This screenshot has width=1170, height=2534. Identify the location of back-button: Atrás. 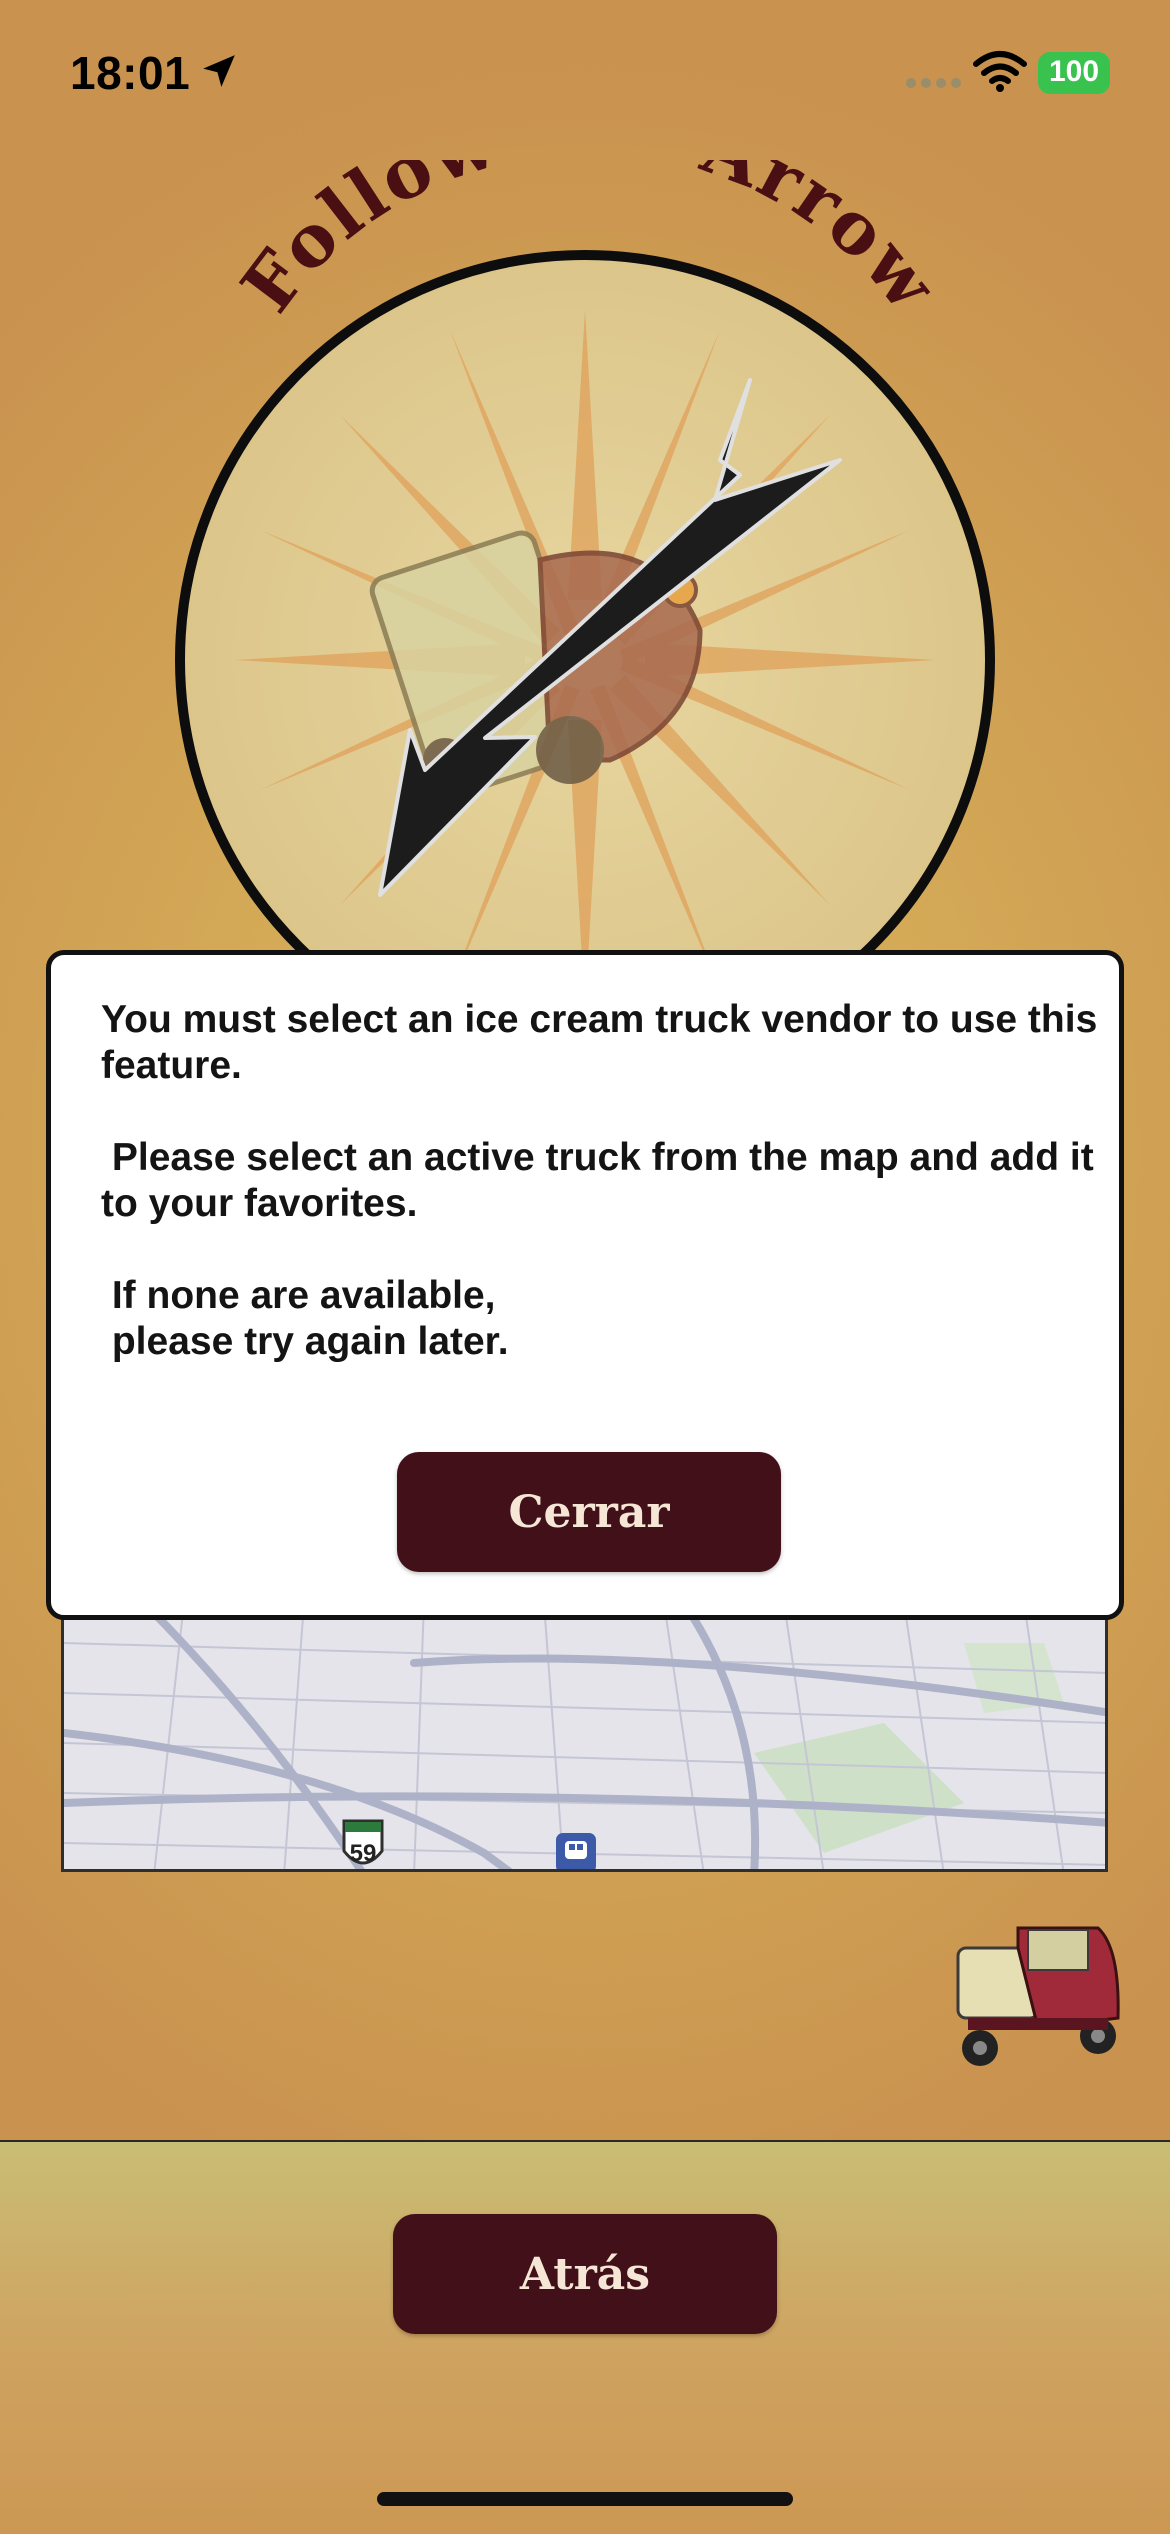
(585, 2274).